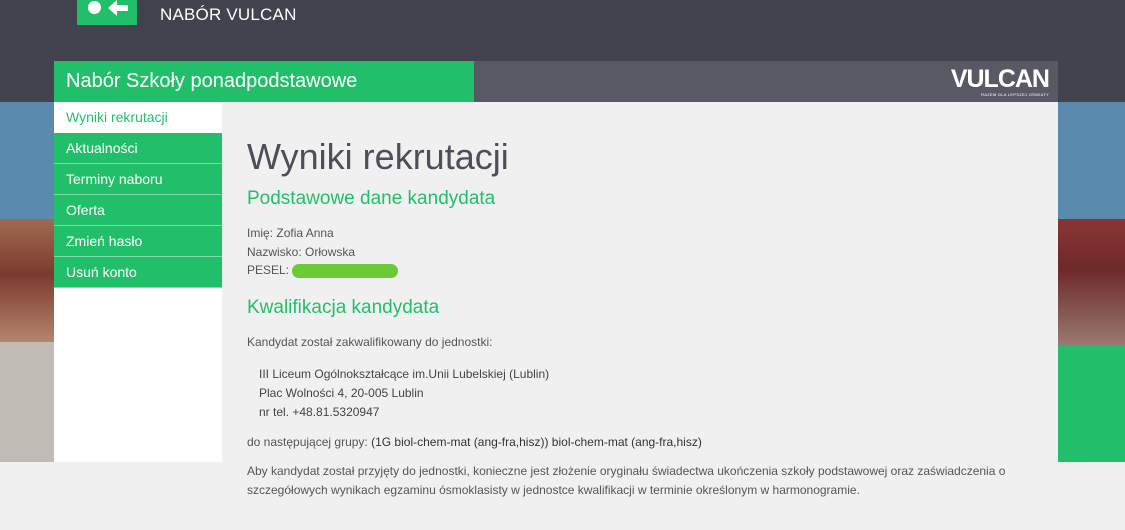 This screenshot has height=530, width=1125. What do you see at coordinates (138, 179) in the screenshot?
I see `sidebar-item-terminy-naboru: Terminy naboru` at bounding box center [138, 179].